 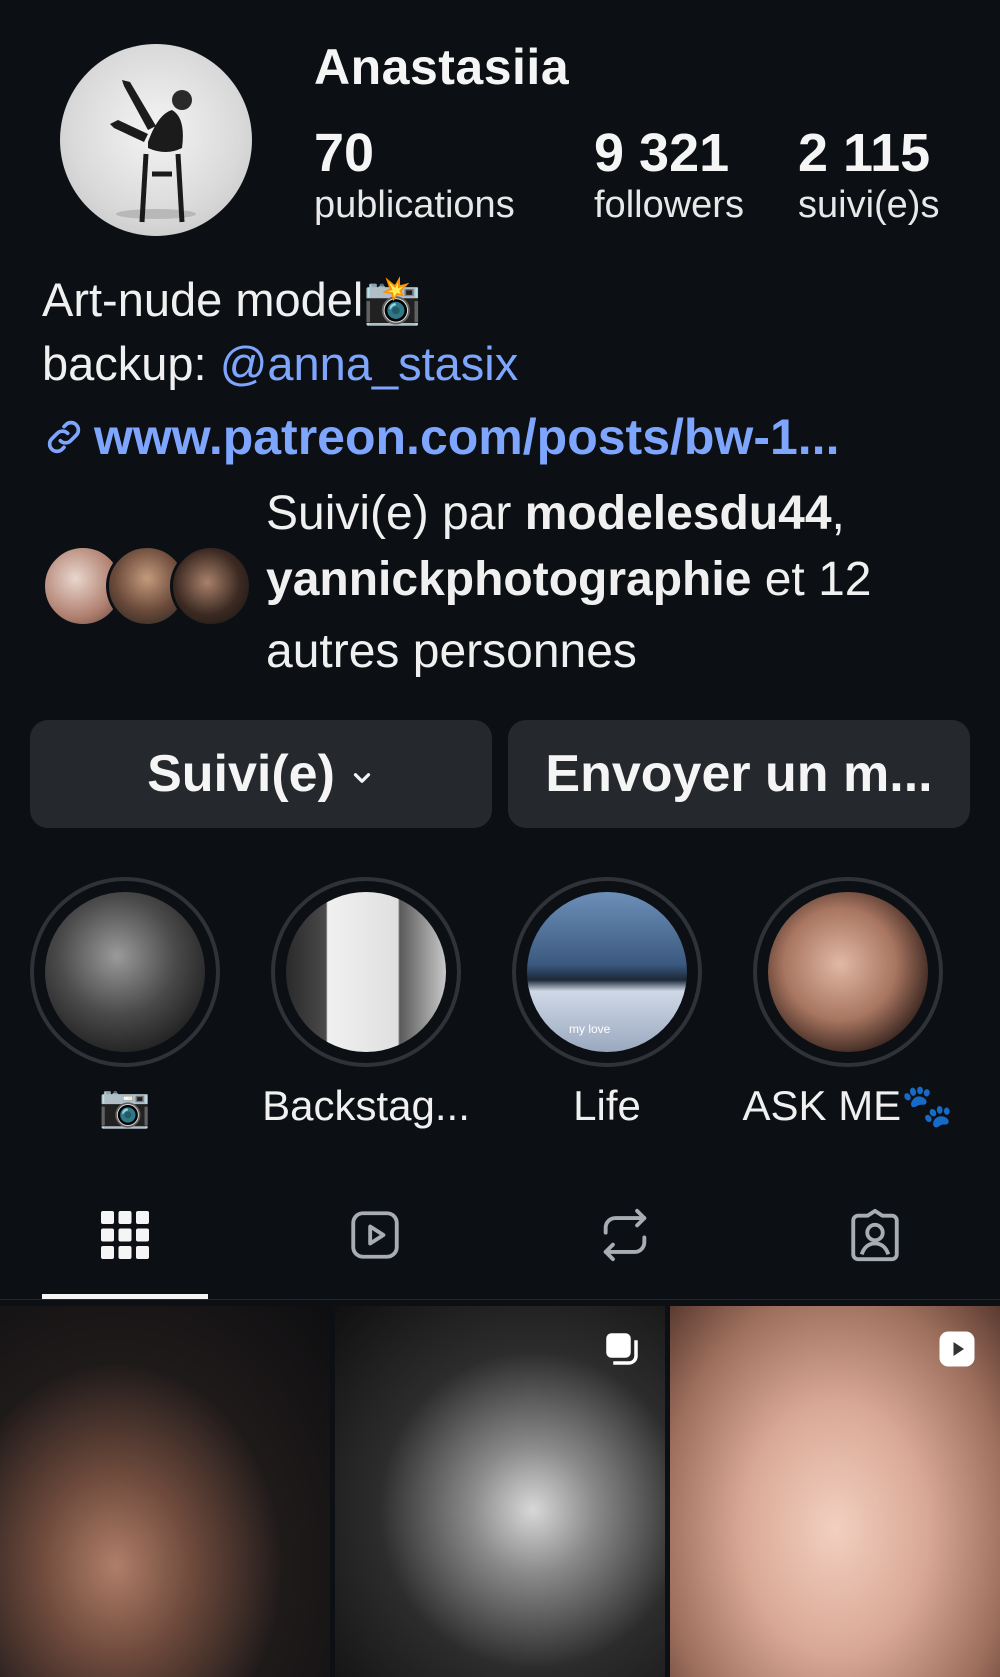 I want to click on bio-line: Art-nude model📸, so click(x=232, y=299).